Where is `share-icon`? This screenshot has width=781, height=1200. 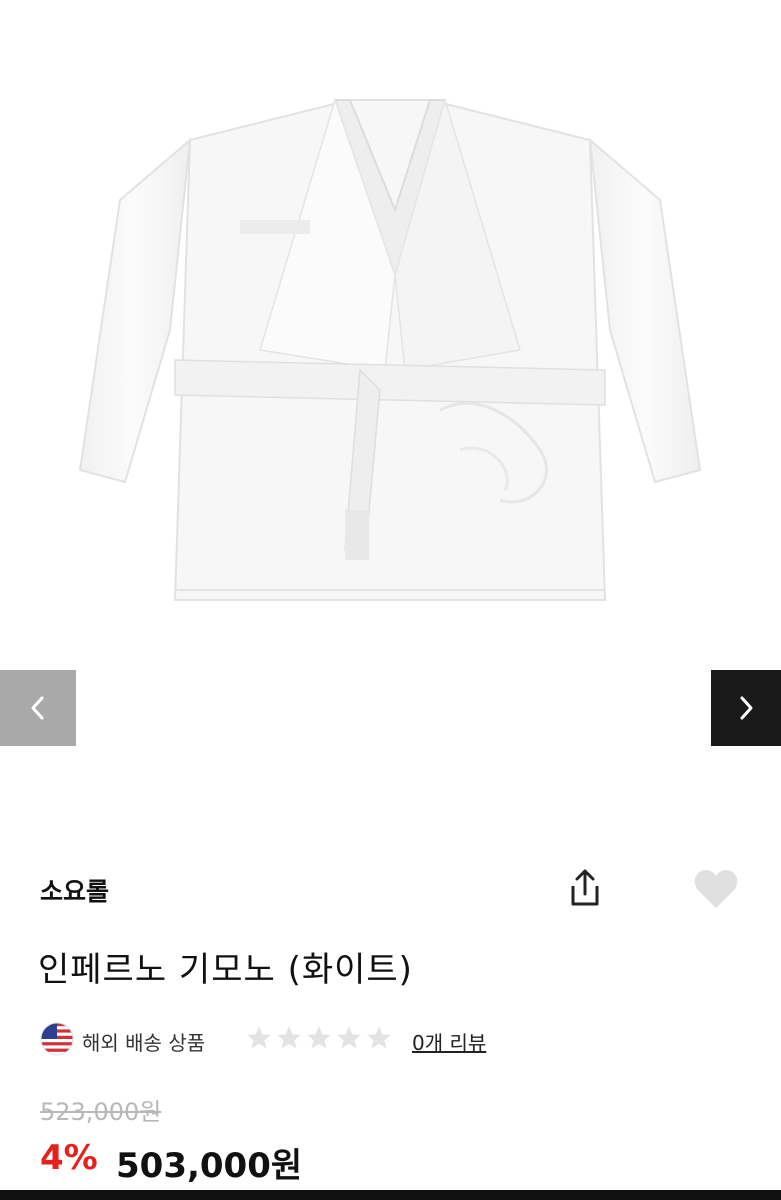
share-icon is located at coordinates (585, 888).